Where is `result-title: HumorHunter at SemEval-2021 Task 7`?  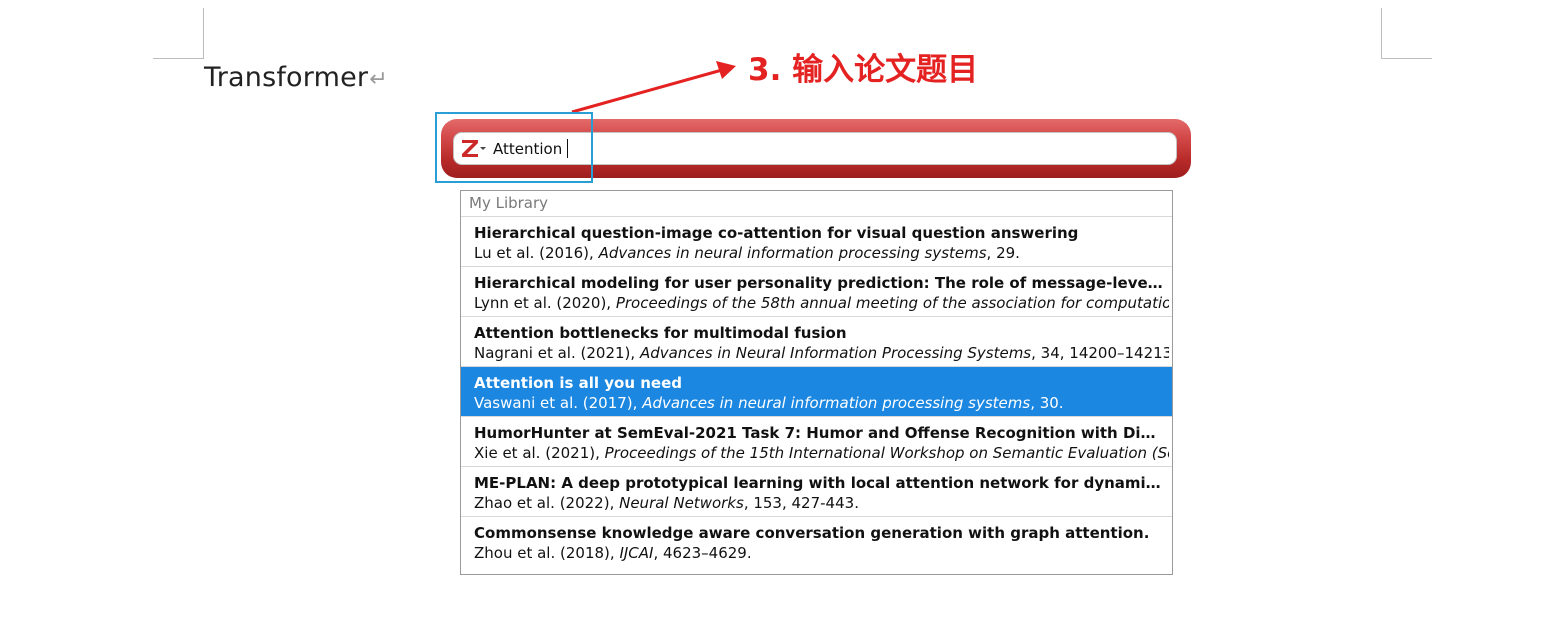 result-title: HumorHunter at SemEval-2021 Task 7 is located at coordinates (819, 433).